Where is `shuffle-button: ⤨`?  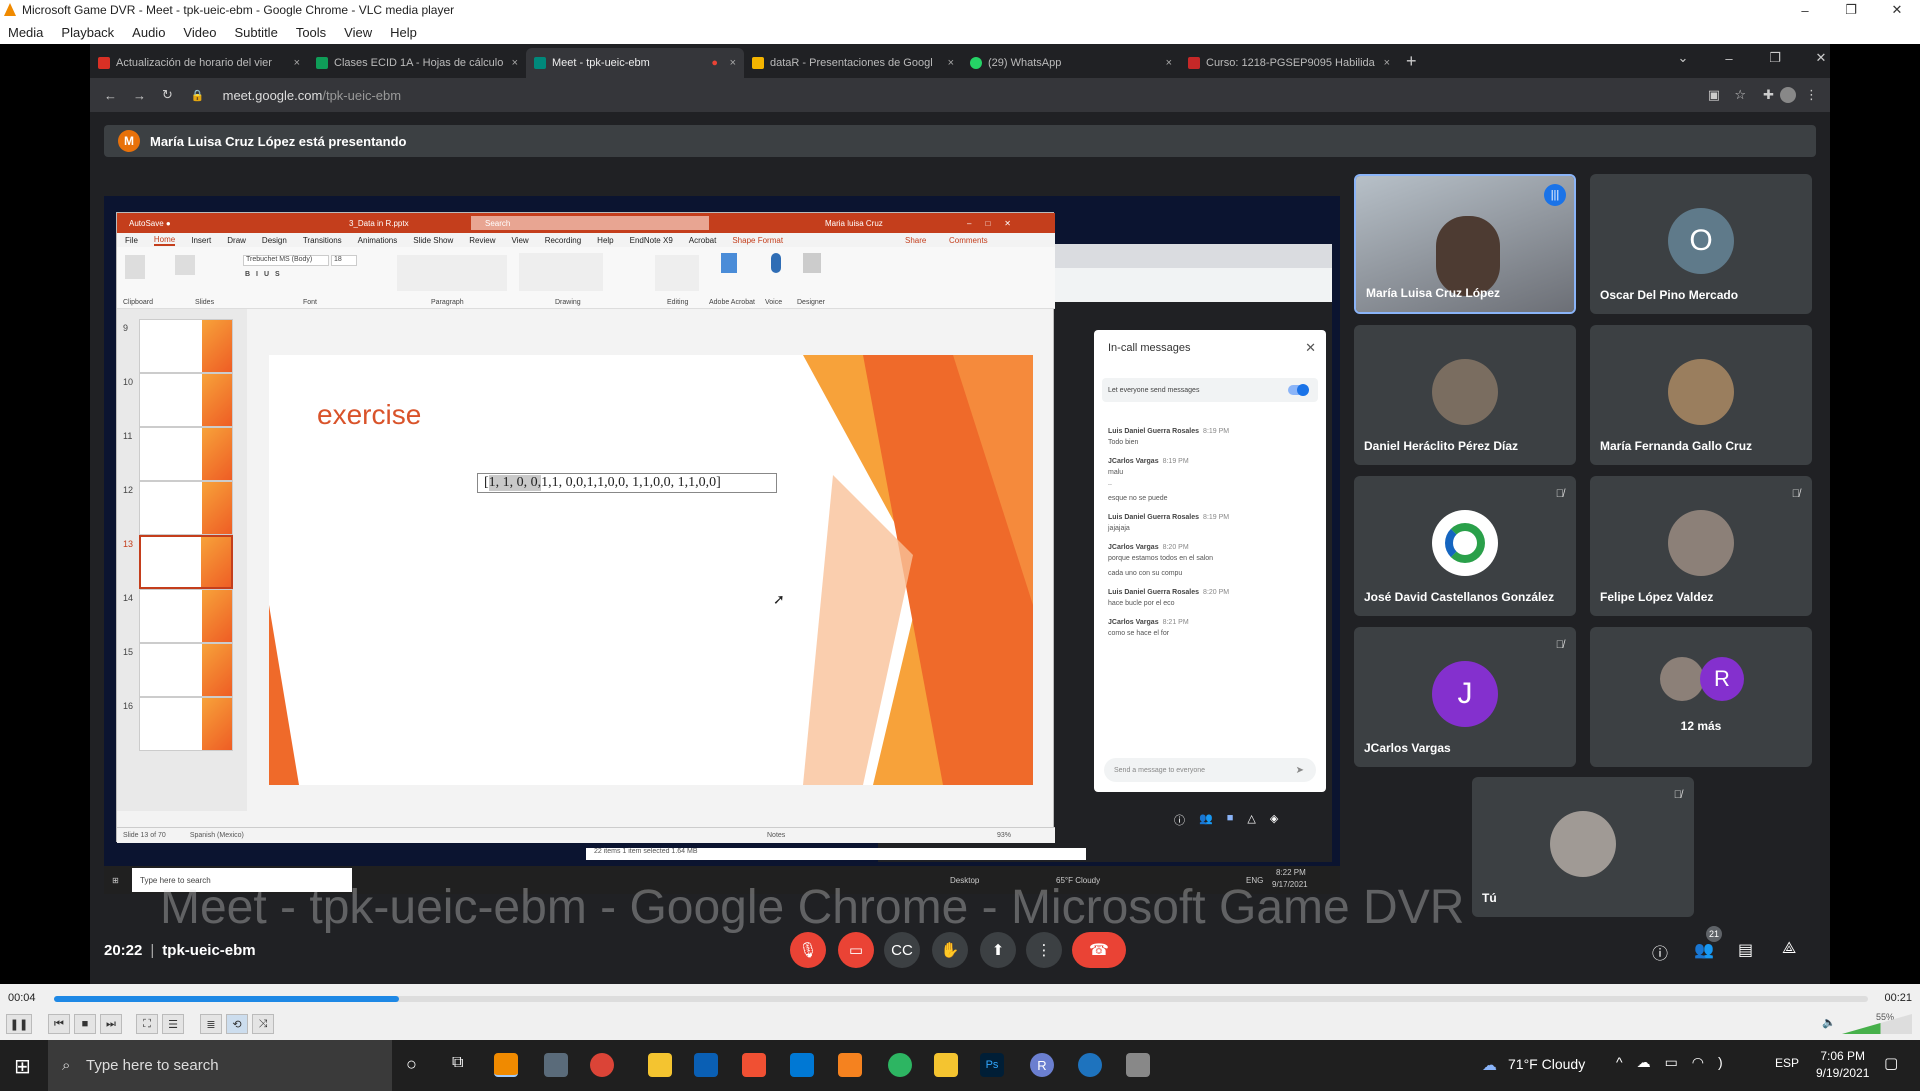 shuffle-button: ⤨ is located at coordinates (263, 1024).